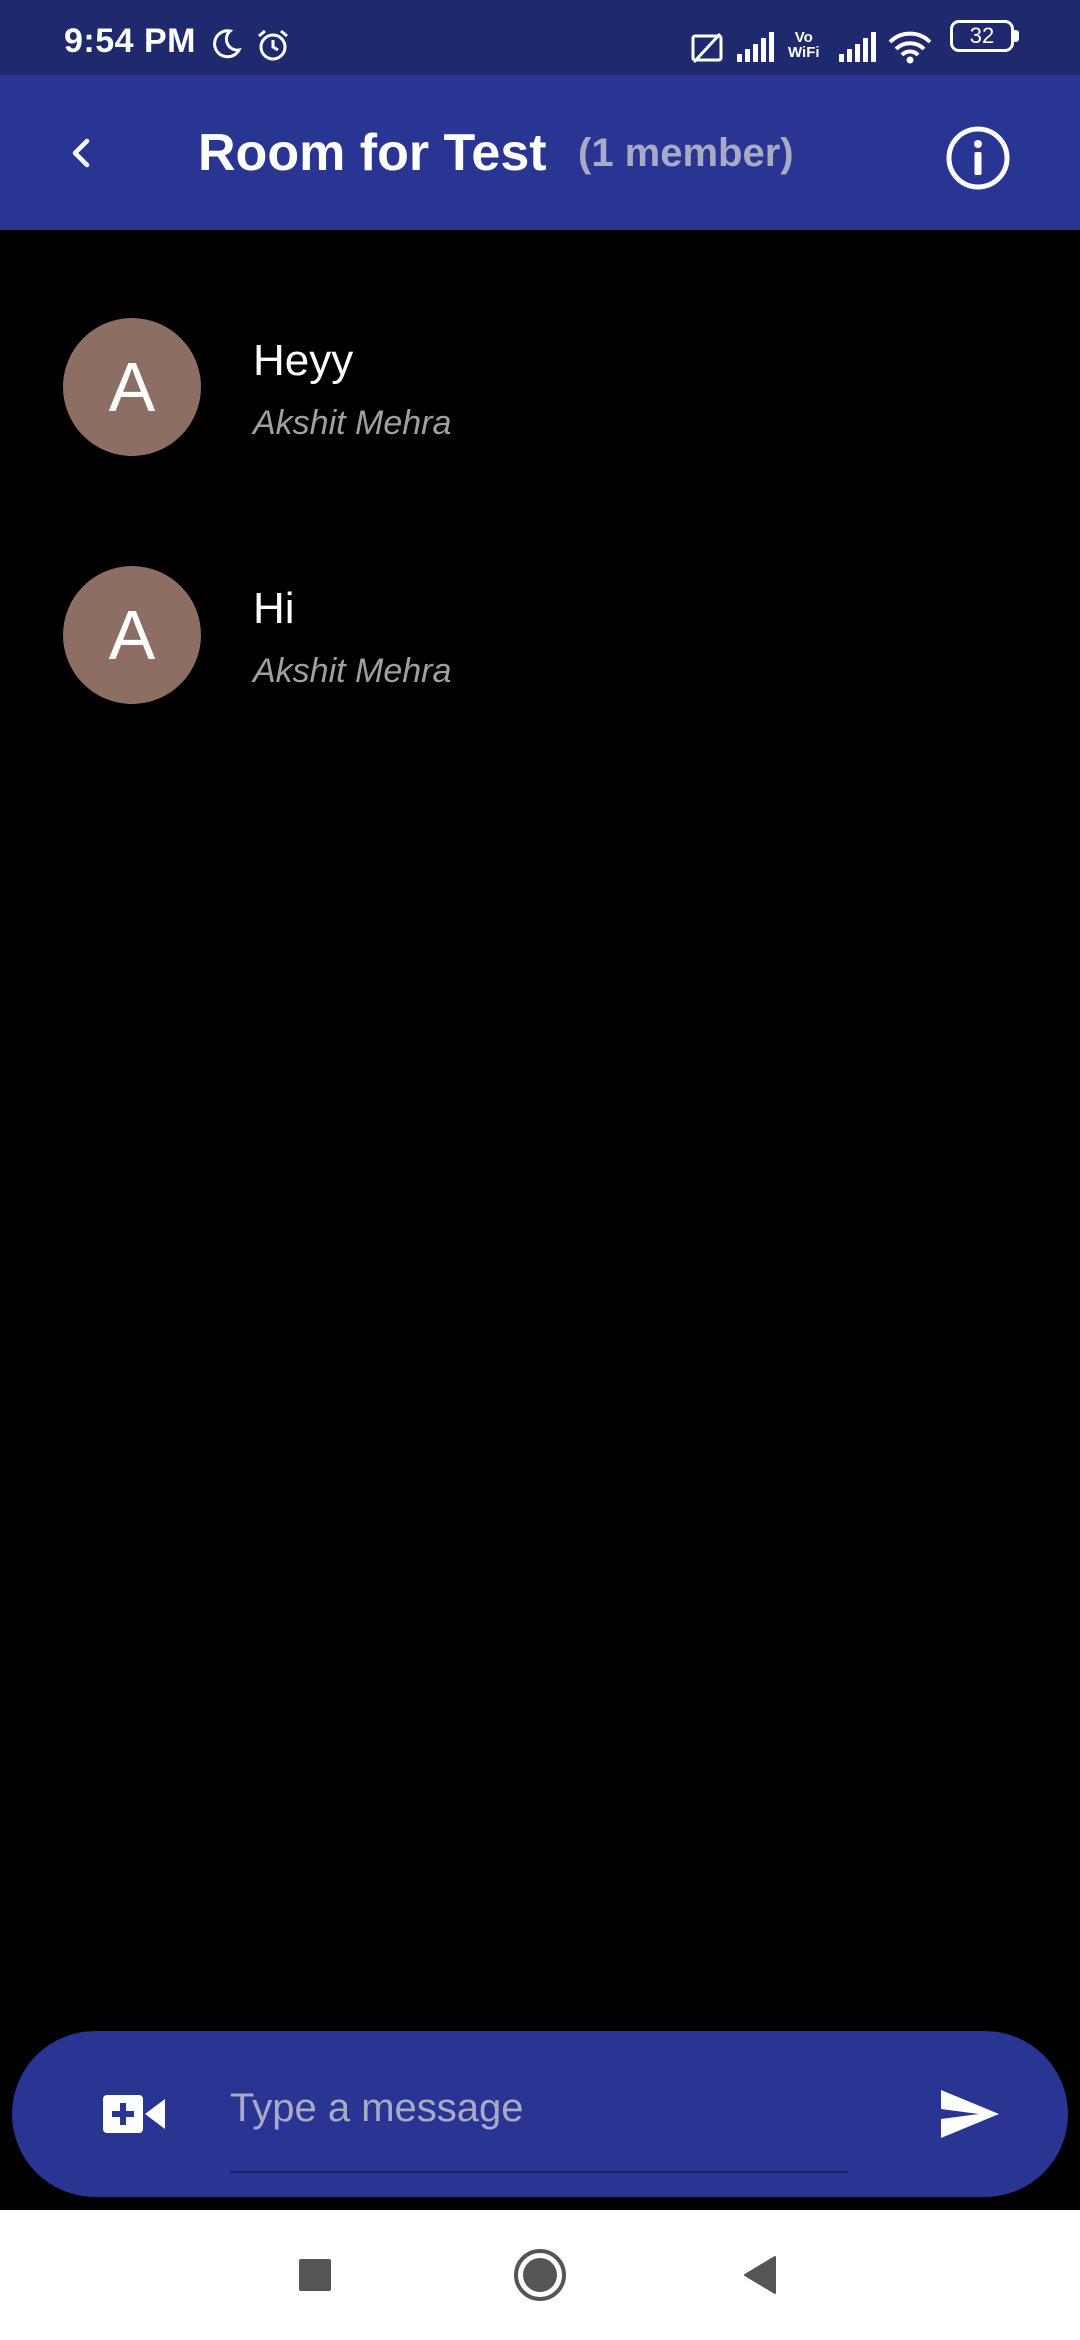 The height and width of the screenshot is (2340, 1080). I want to click on member-count: (1 member), so click(686, 153).